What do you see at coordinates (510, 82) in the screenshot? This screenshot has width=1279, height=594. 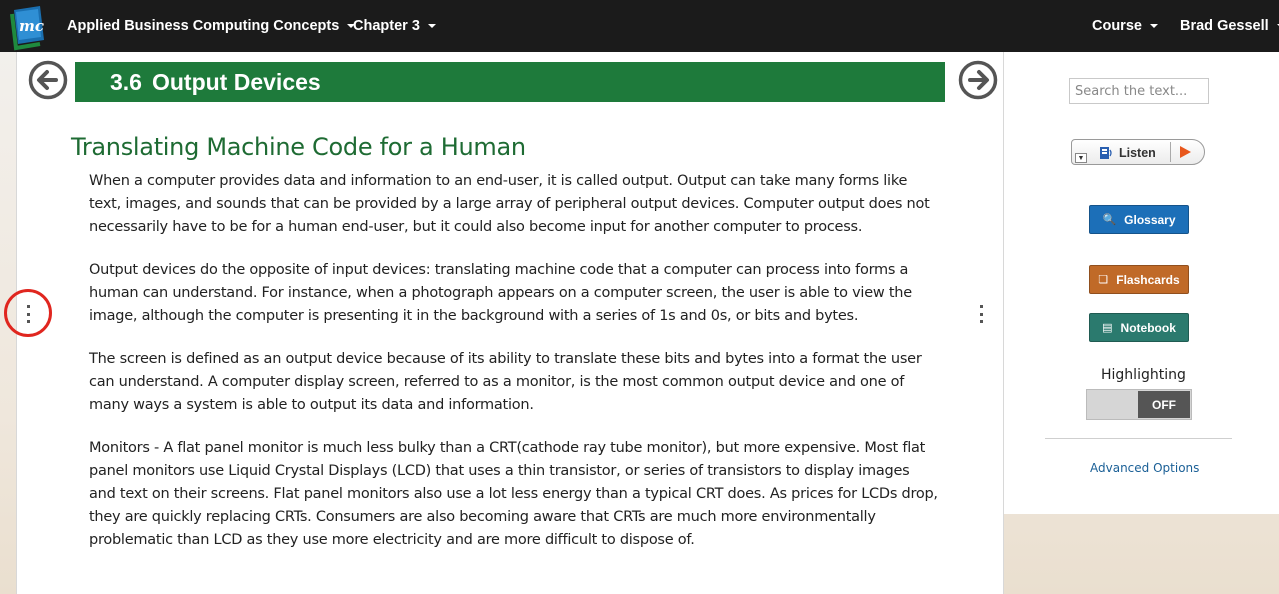 I see `section-title-banner: 3.6 Output Devices` at bounding box center [510, 82].